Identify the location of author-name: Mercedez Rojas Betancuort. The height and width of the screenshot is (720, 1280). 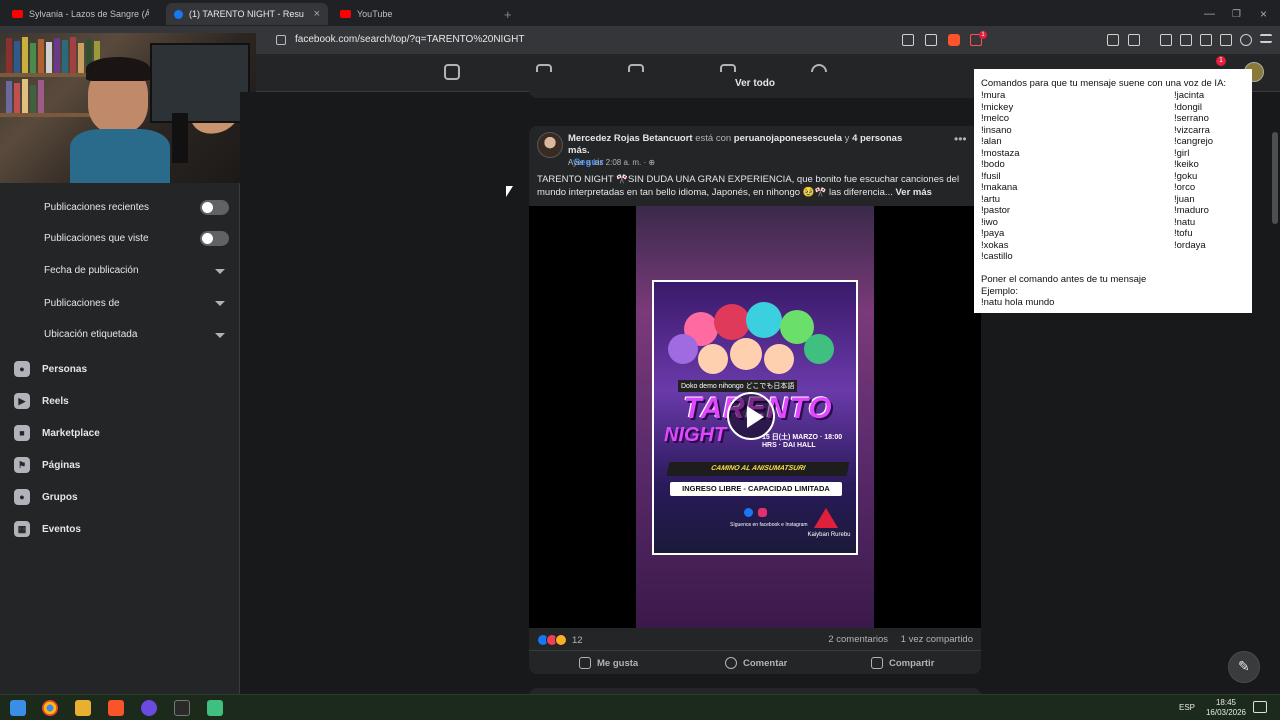
(630, 138).